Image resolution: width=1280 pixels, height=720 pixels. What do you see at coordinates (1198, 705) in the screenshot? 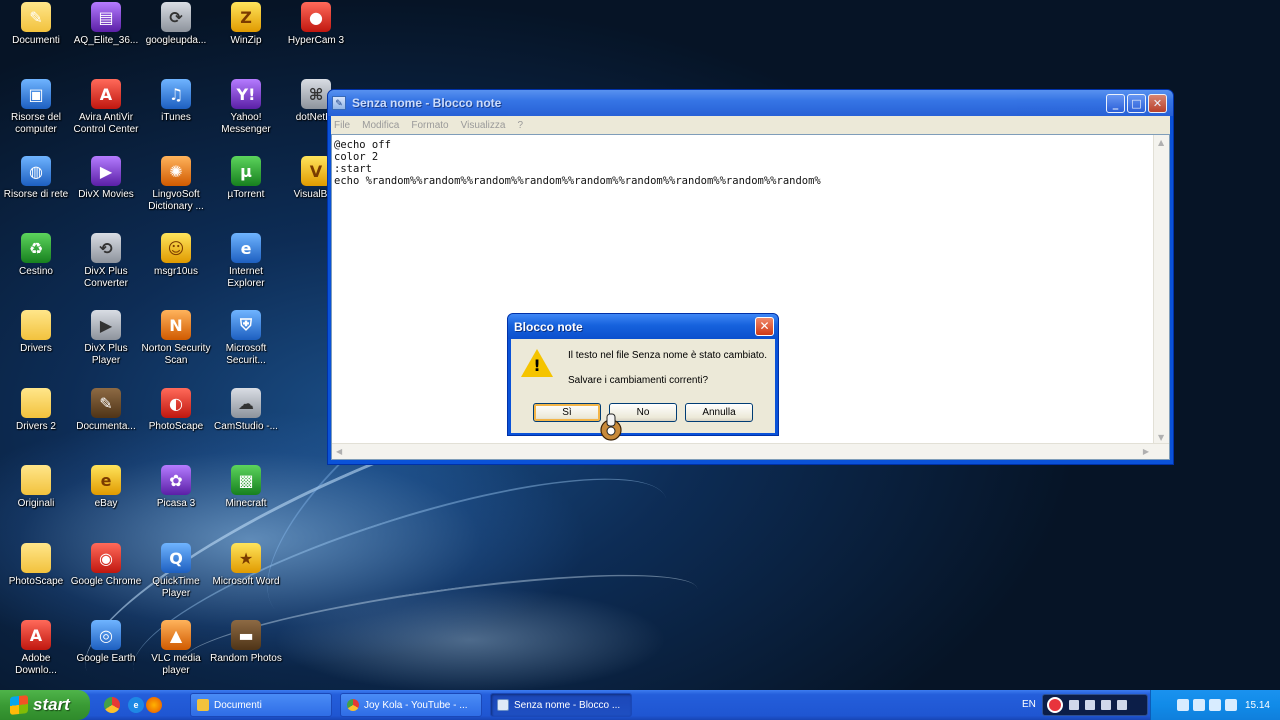
I see `tray-volume-icon` at bounding box center [1198, 705].